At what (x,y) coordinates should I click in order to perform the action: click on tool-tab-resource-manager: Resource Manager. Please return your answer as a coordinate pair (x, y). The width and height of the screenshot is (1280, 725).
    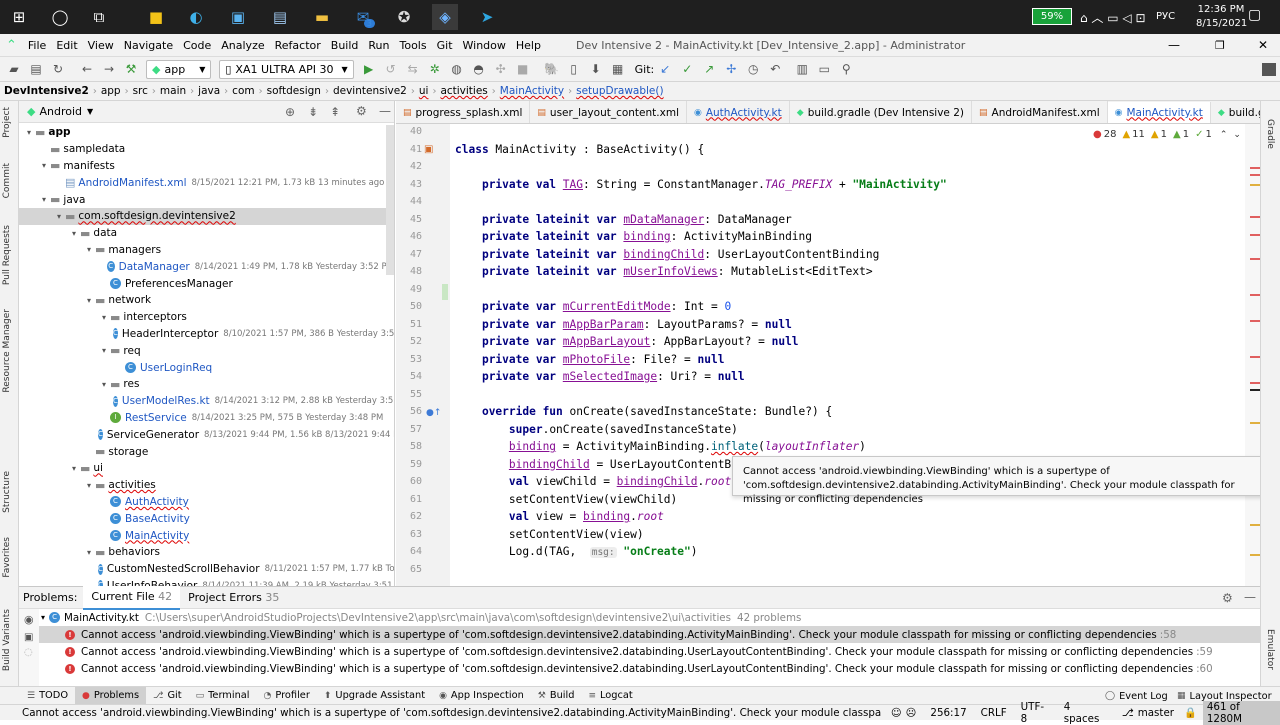
    Looking at the image, I should click on (7, 351).